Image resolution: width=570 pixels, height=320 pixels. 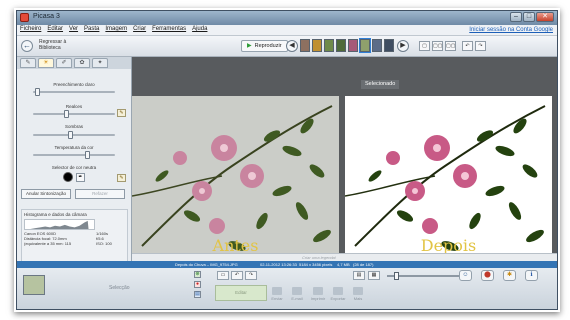 What do you see at coordinates (55, 214) in the screenshot?
I see `histogram-title: Histograma e dados da câmara` at bounding box center [55, 214].